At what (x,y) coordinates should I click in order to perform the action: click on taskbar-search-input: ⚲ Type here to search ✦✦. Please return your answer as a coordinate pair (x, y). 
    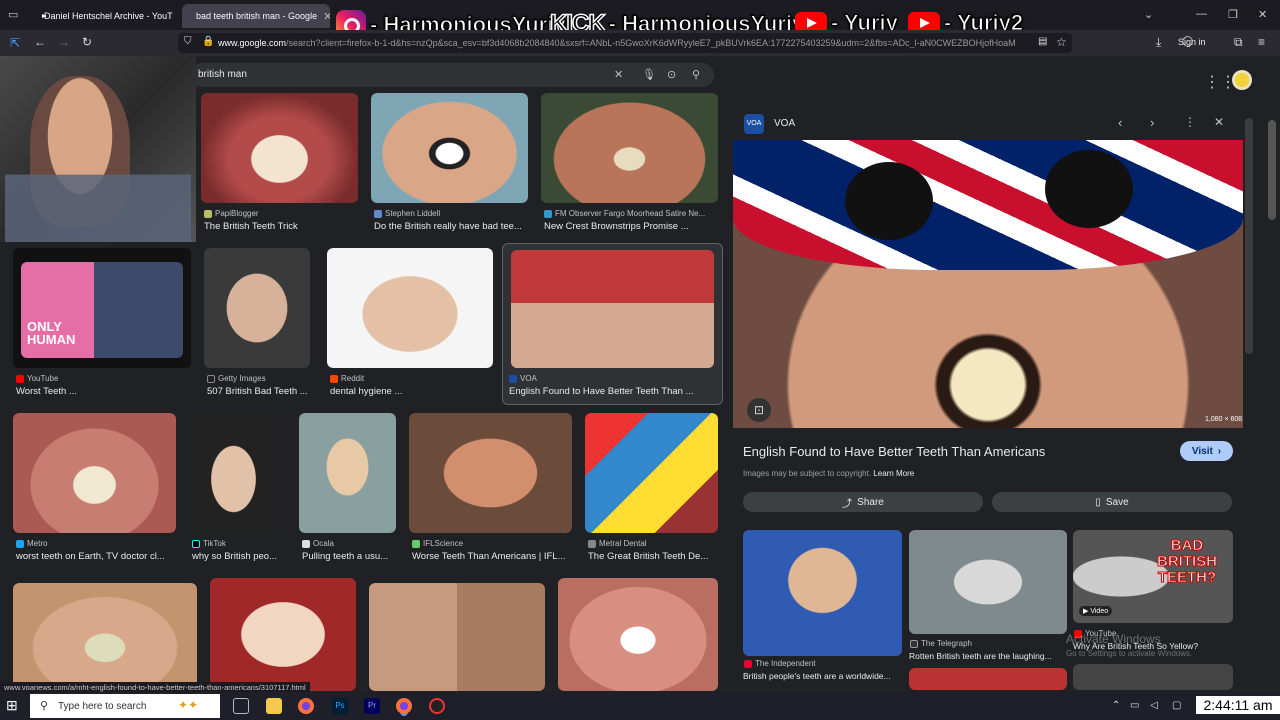
    Looking at the image, I should click on (125, 706).